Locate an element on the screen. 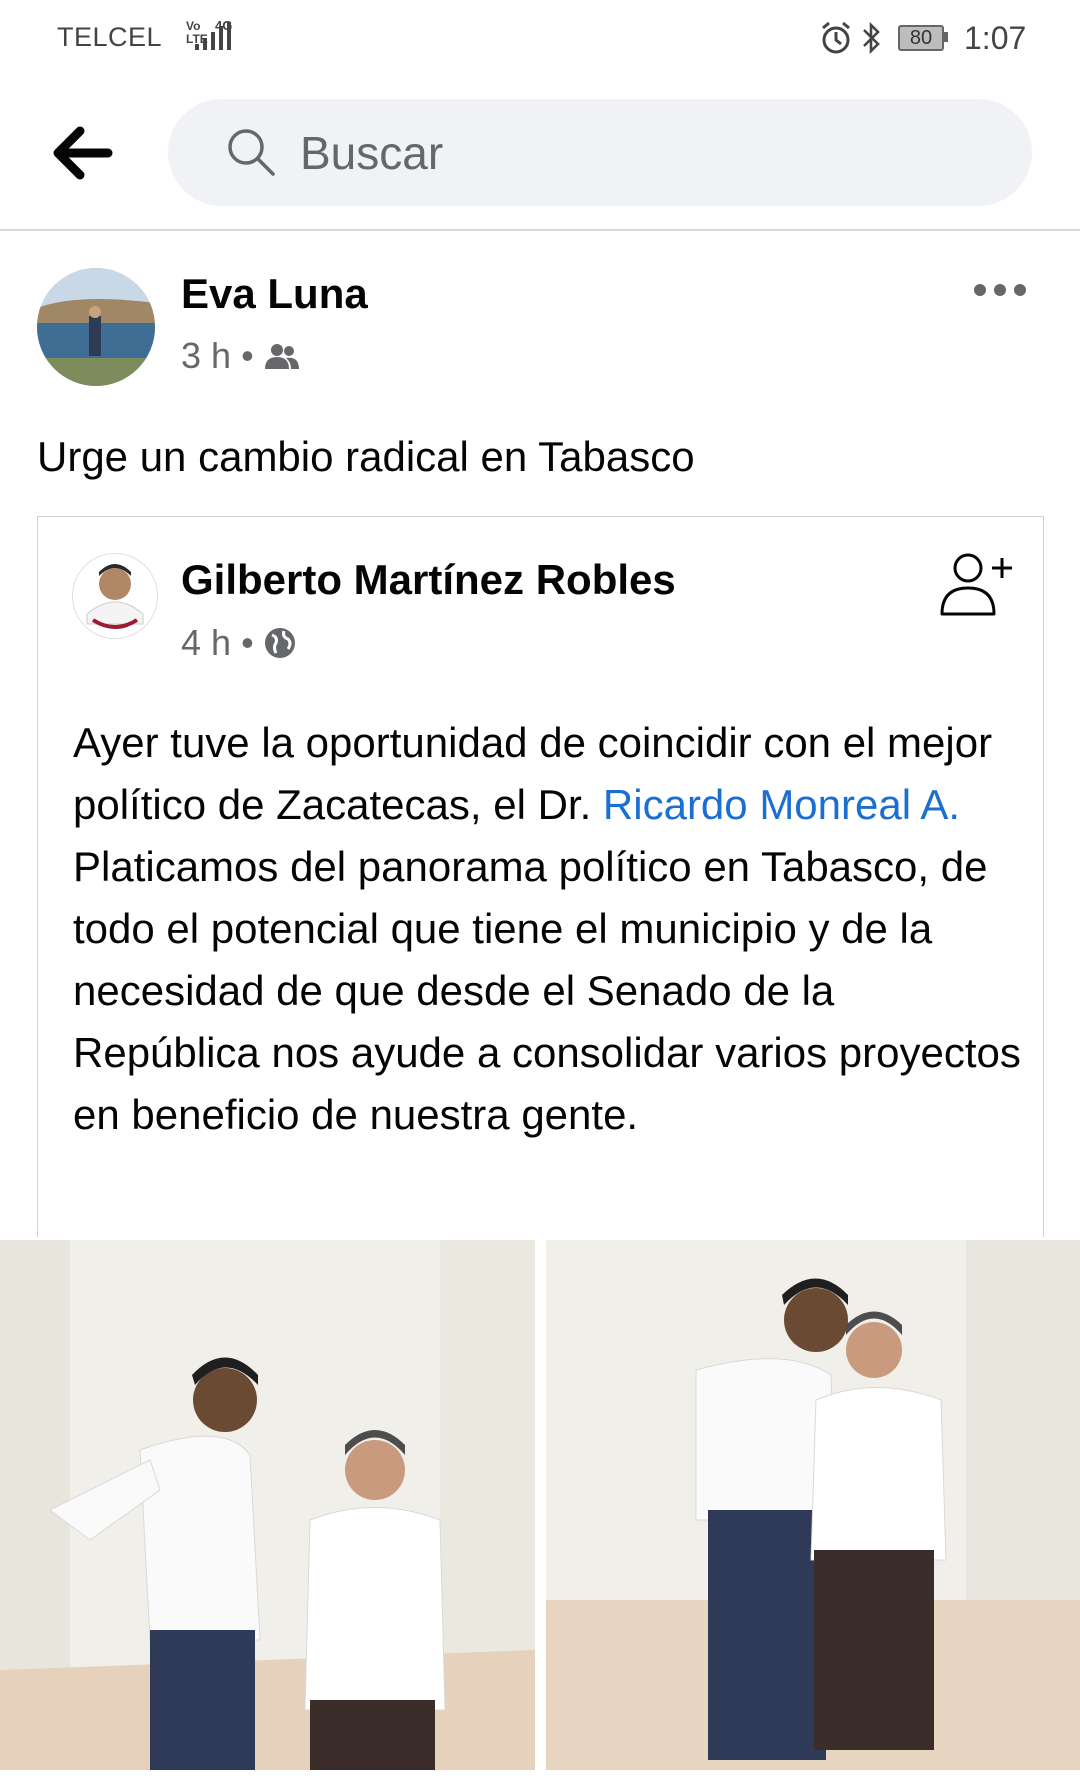  shared-author-name: Gilberto Martínez Robles is located at coordinates (428, 580).